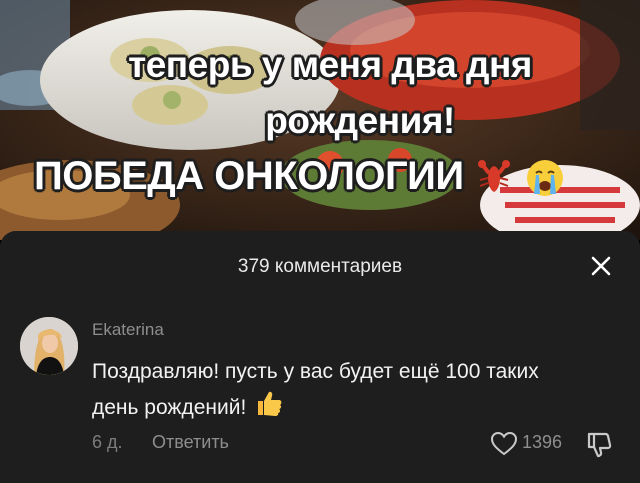  I want to click on user-photo, so click(49, 346).